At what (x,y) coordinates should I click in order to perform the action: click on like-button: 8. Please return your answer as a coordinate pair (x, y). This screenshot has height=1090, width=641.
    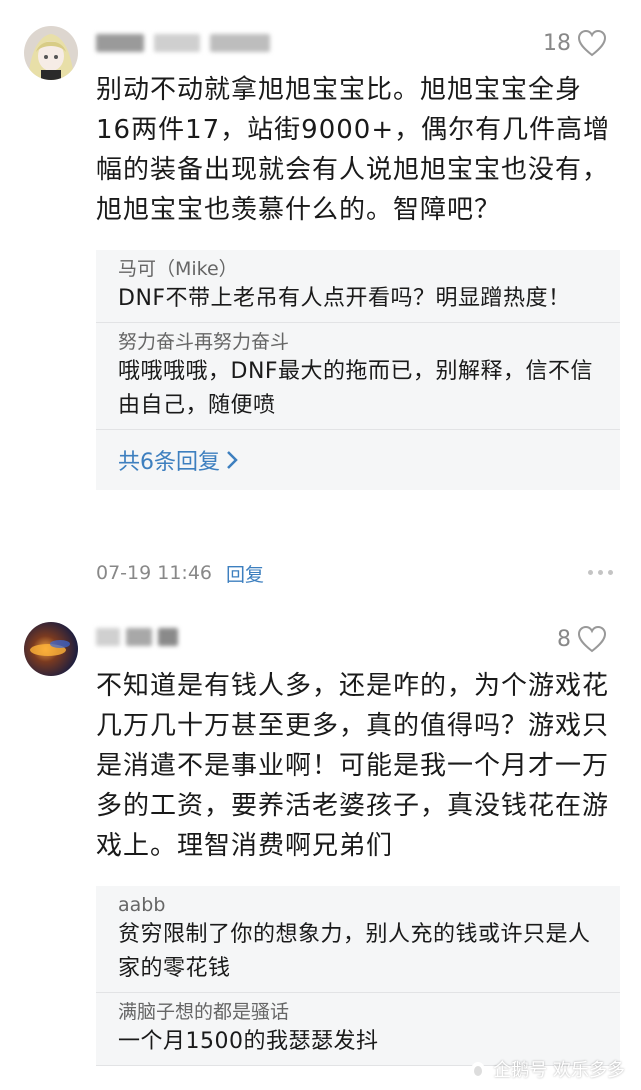
    Looking at the image, I should click on (582, 639).